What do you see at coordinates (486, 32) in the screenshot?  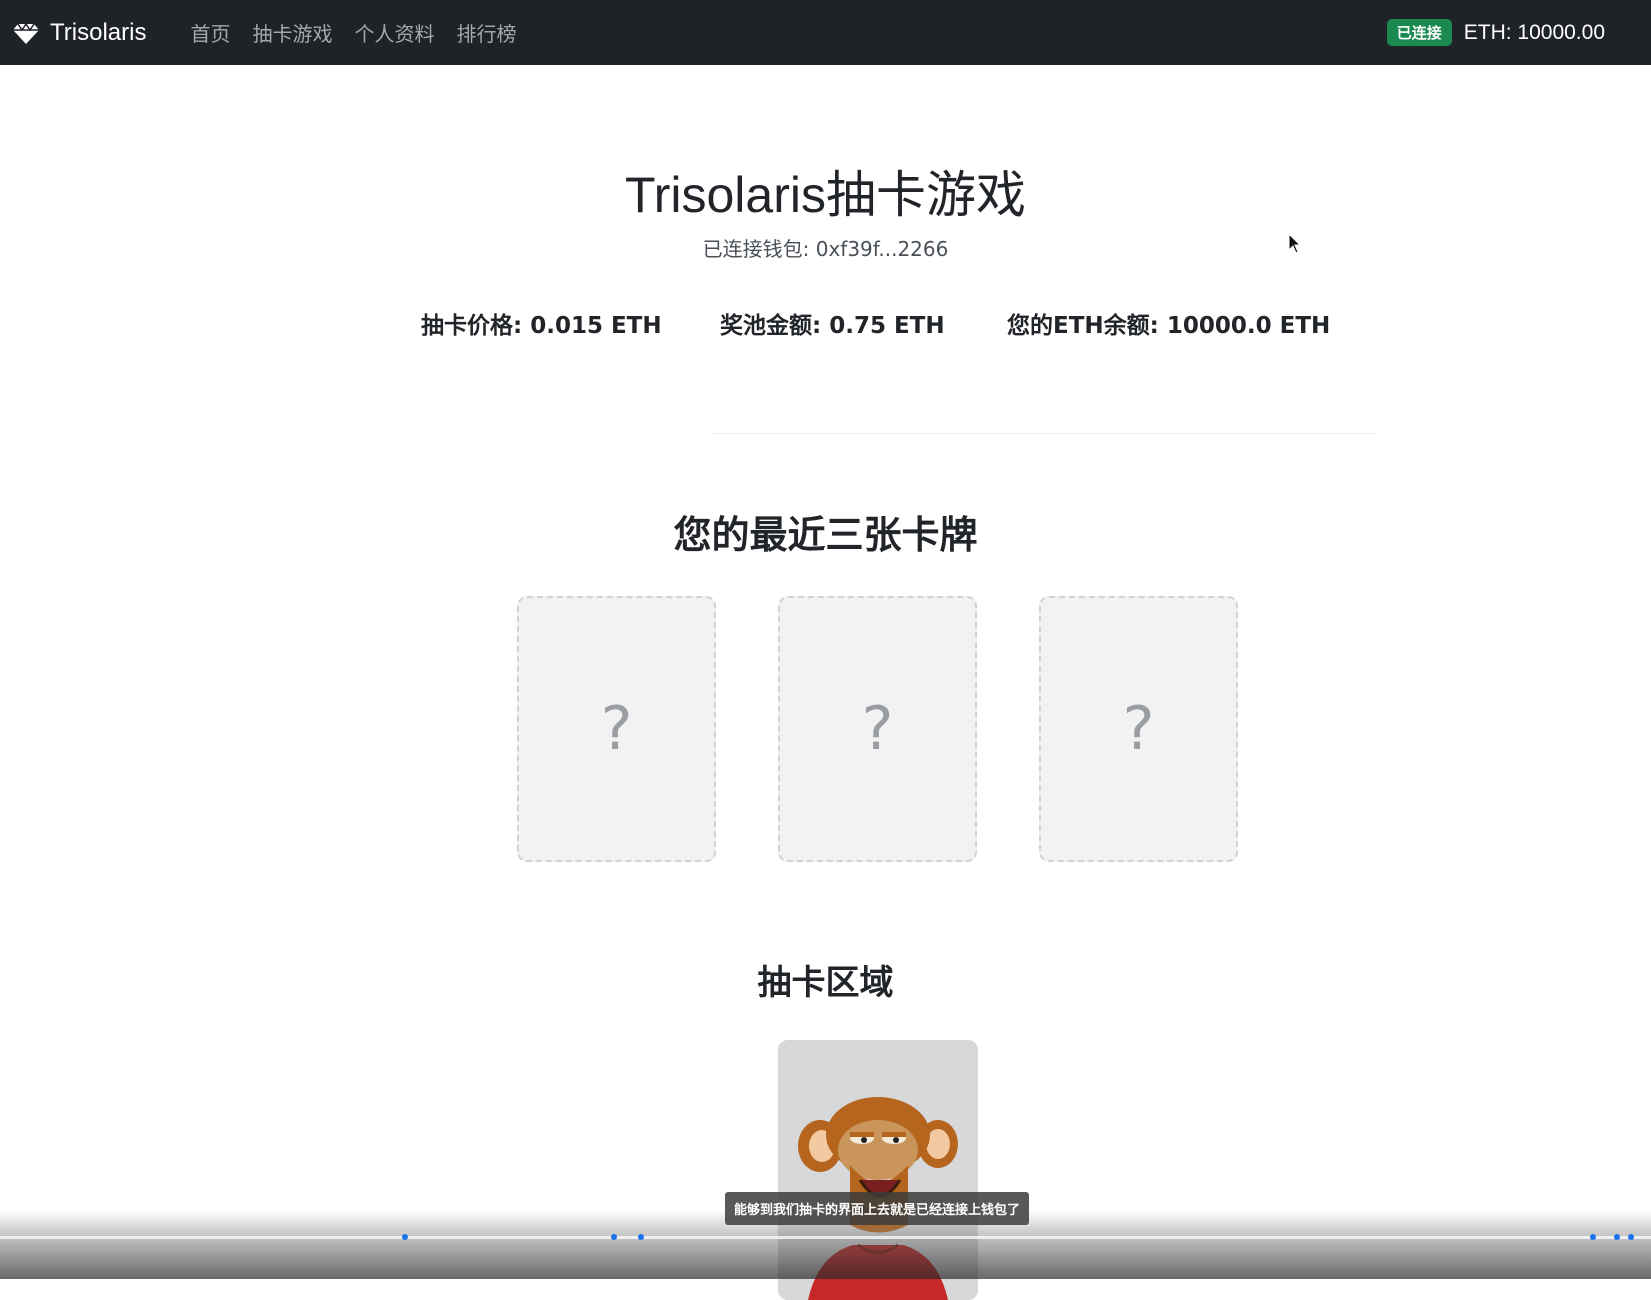 I see `nav-link-leaderboard: 排行榜` at bounding box center [486, 32].